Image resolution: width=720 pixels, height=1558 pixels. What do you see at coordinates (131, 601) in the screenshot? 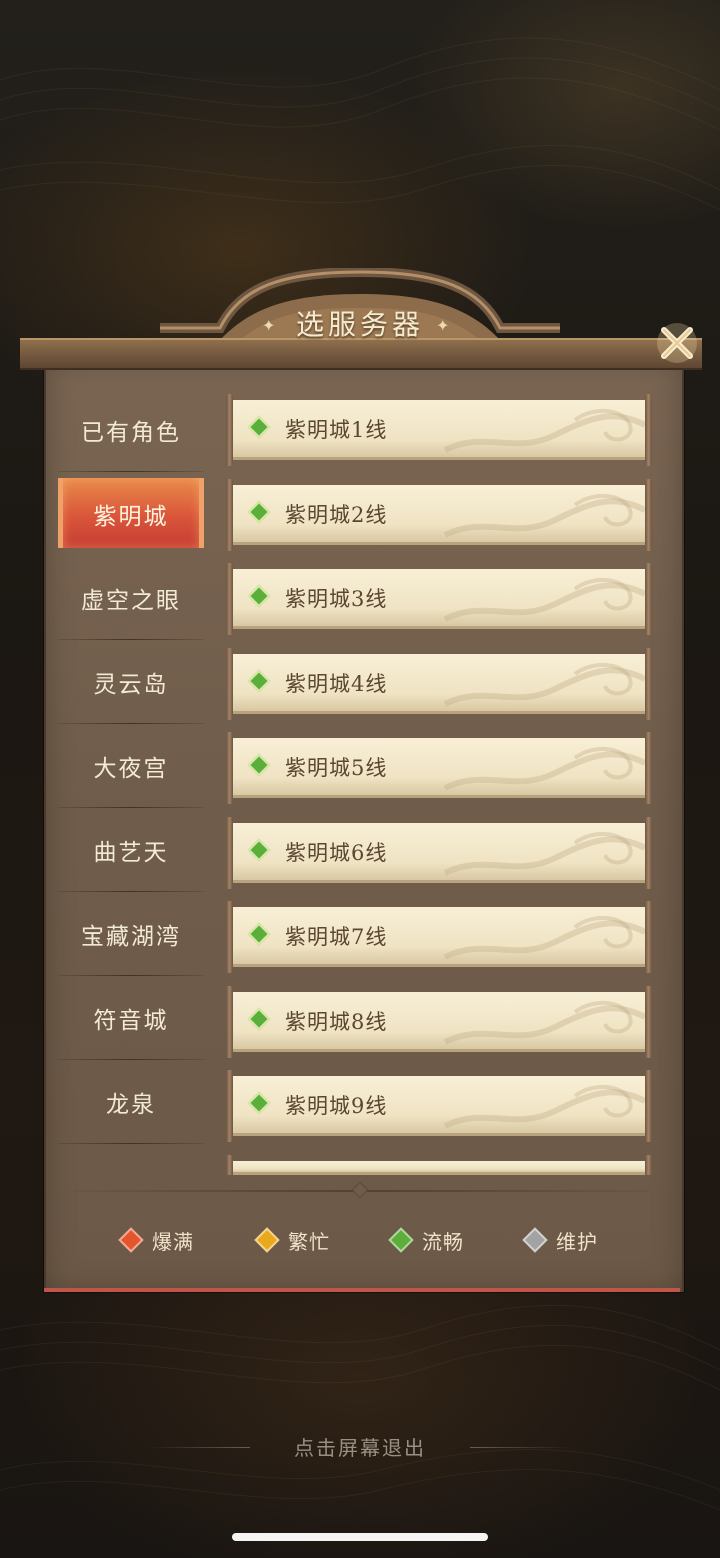
I see `region-item-label: 虚空之眼` at bounding box center [131, 601].